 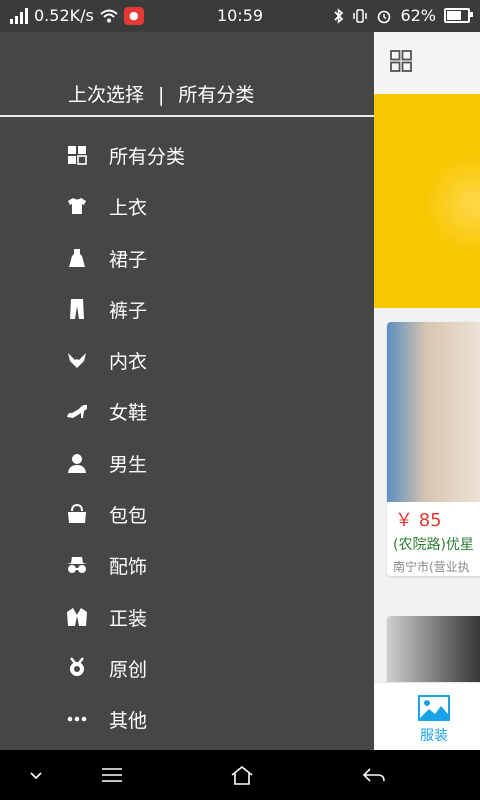 What do you see at coordinates (77, 463) in the screenshot?
I see `man-icon` at bounding box center [77, 463].